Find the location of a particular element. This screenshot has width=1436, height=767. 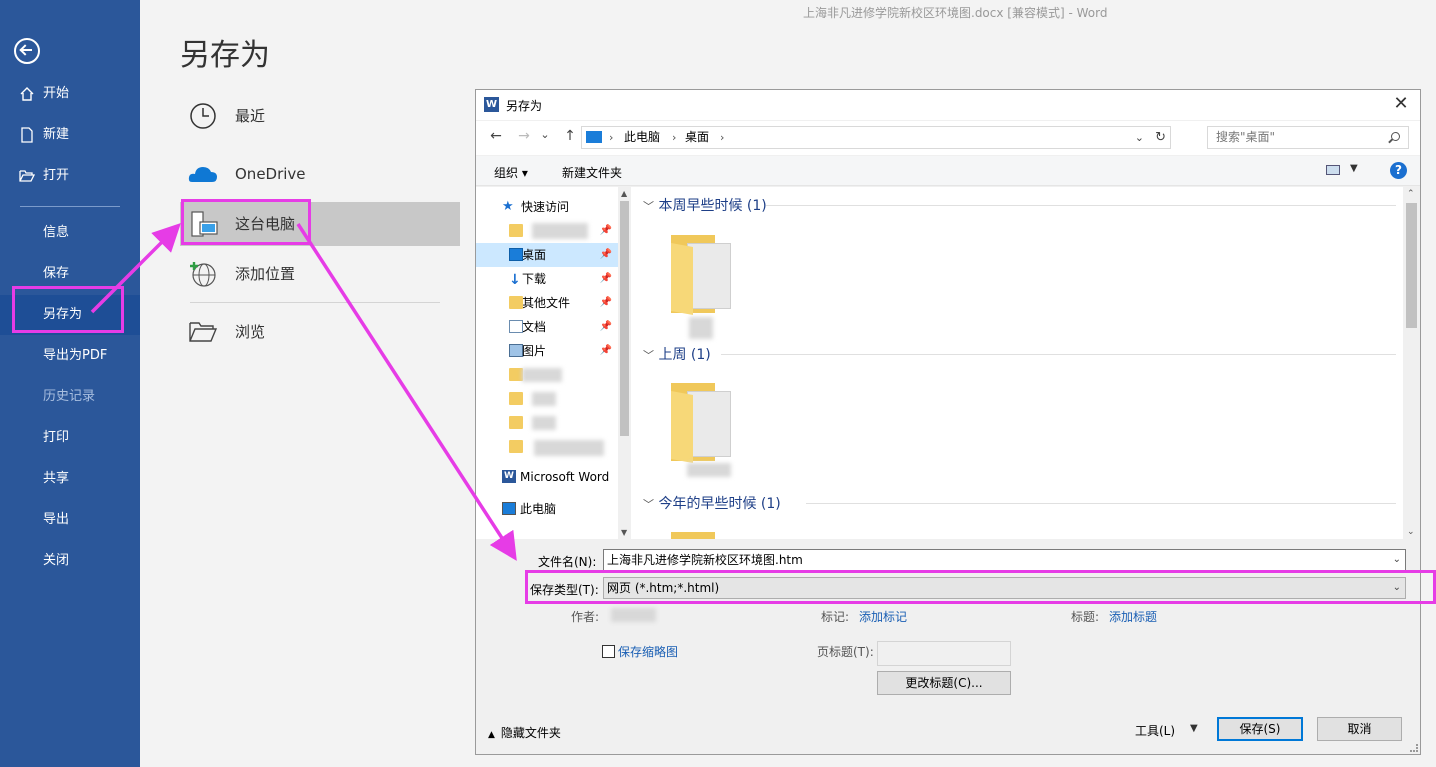

hide-folders-toggle: ▲ 隐藏文件夹 is located at coordinates (524, 732).